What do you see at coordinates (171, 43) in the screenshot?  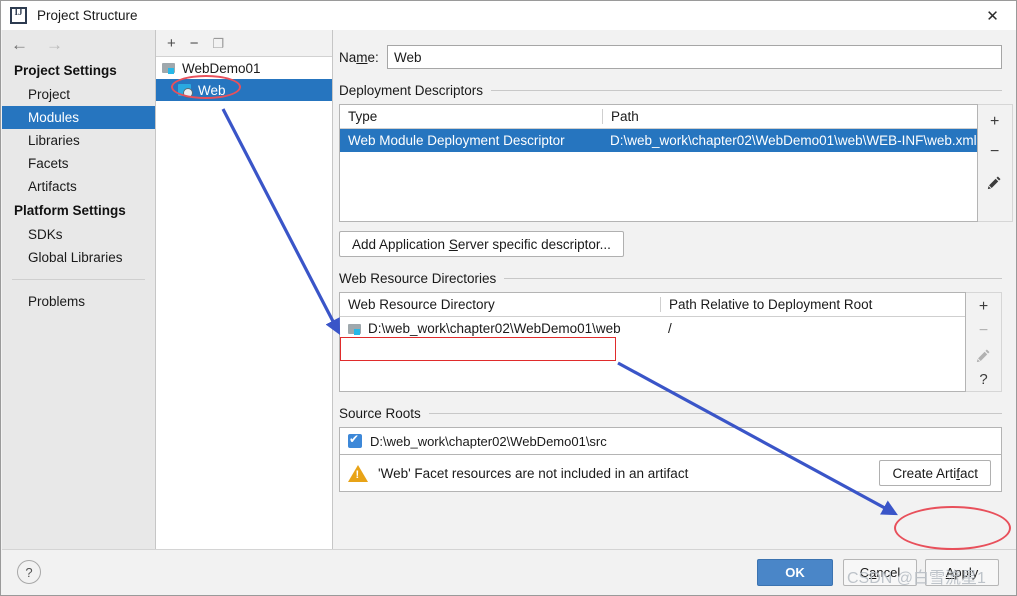 I see `add-module-icon: +` at bounding box center [171, 43].